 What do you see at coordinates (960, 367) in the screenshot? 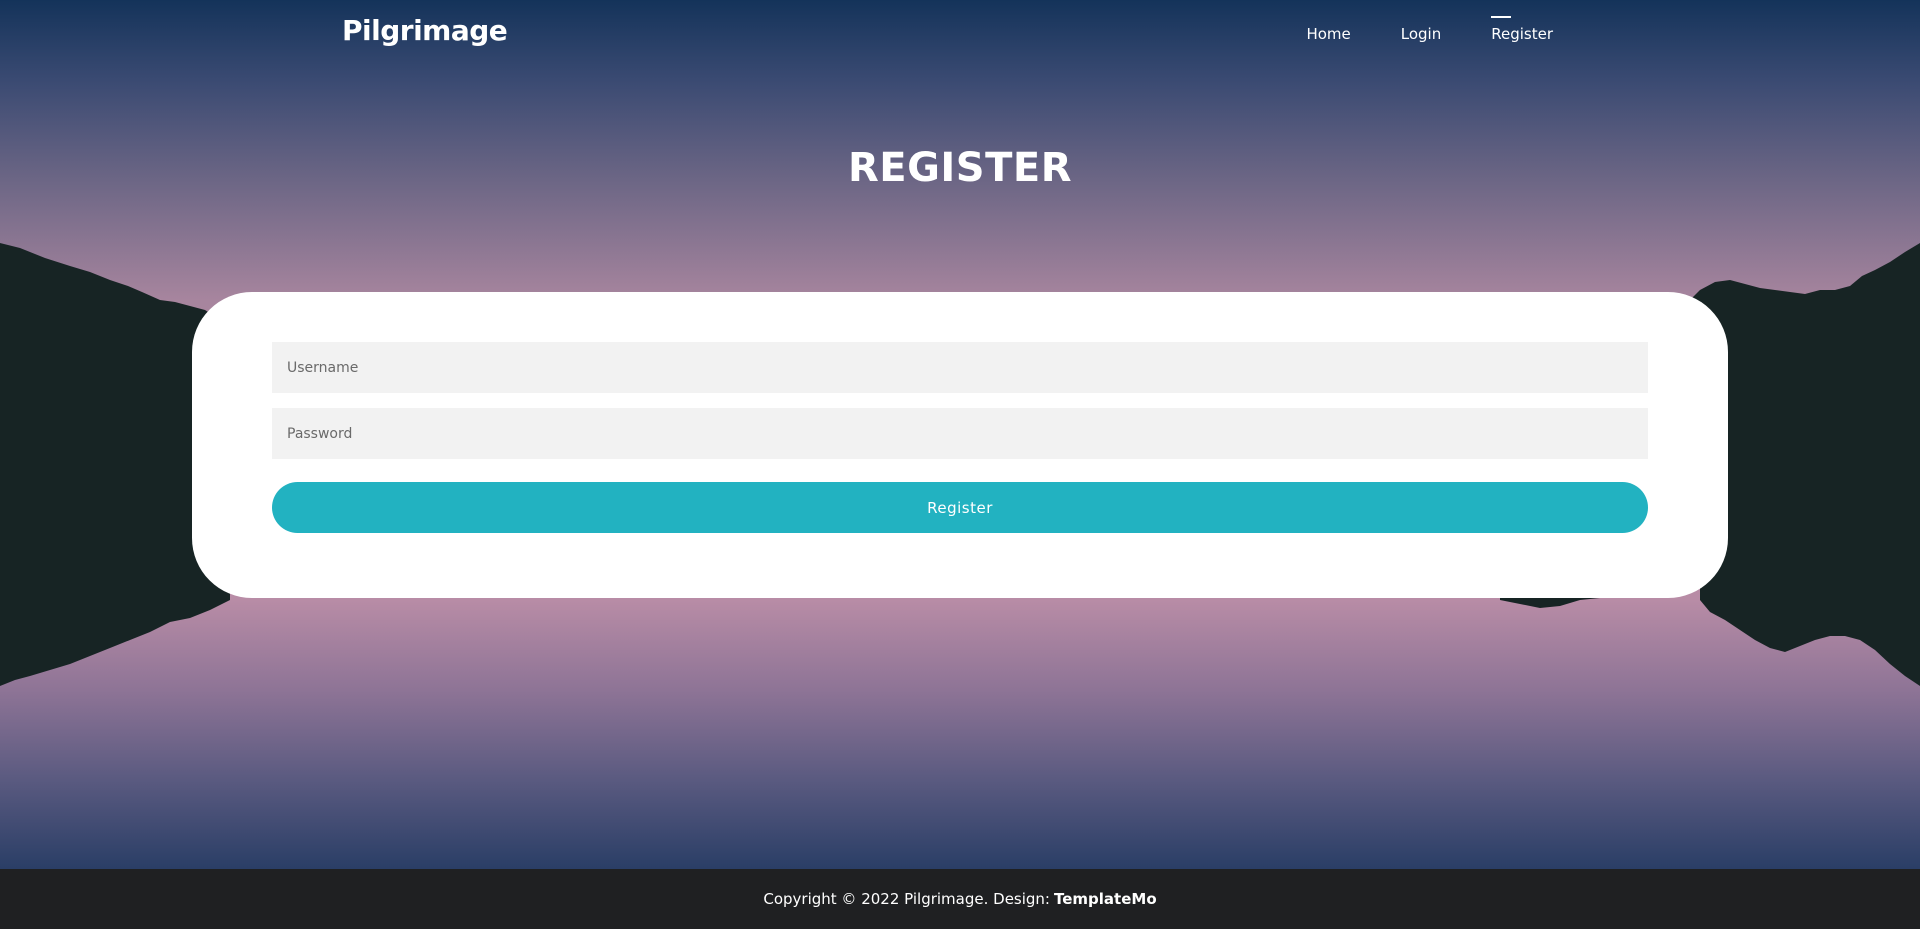
I see `username-input` at bounding box center [960, 367].